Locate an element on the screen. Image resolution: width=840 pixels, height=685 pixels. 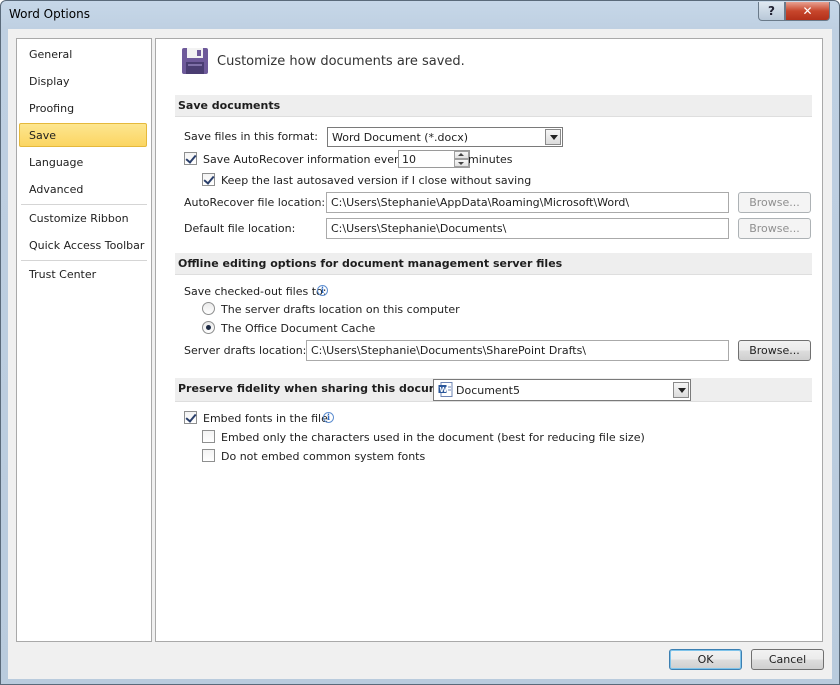
sidebar-item-save: Save is located at coordinates (83, 135).